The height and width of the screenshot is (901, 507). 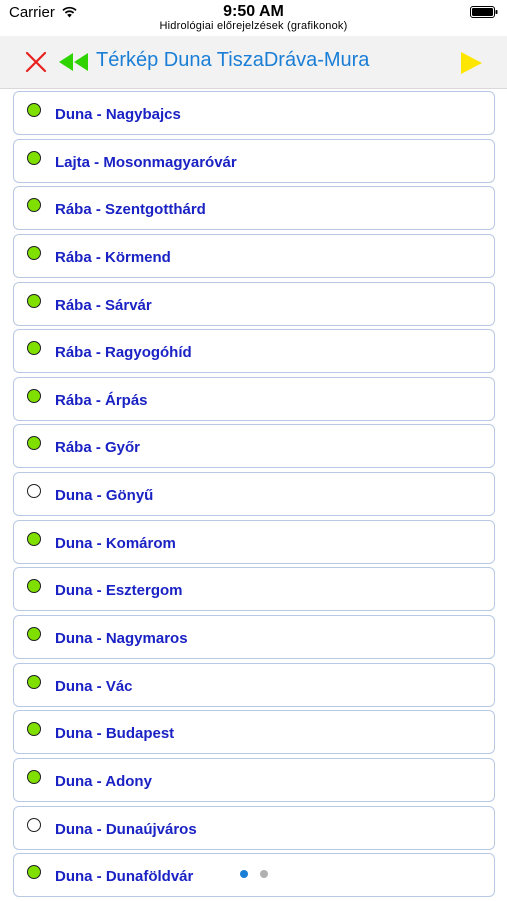 I want to click on station-list-item: Rába - Sárvár, so click(x=254, y=303).